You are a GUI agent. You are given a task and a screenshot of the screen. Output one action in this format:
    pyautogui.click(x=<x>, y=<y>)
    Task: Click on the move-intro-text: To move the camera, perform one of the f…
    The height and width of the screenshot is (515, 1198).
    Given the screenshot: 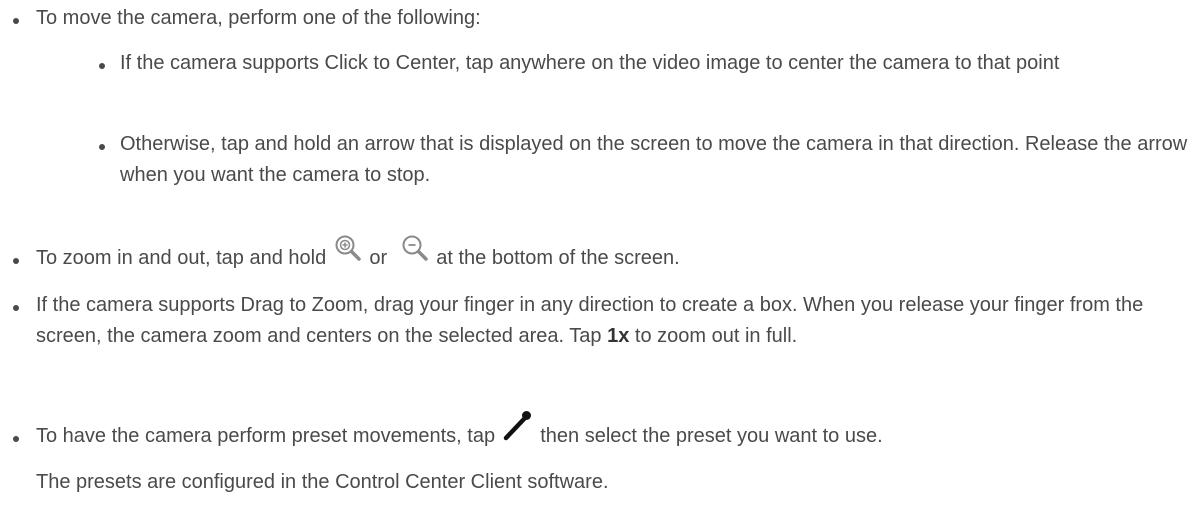 What is the action you would take?
    pyautogui.click(x=258, y=18)
    